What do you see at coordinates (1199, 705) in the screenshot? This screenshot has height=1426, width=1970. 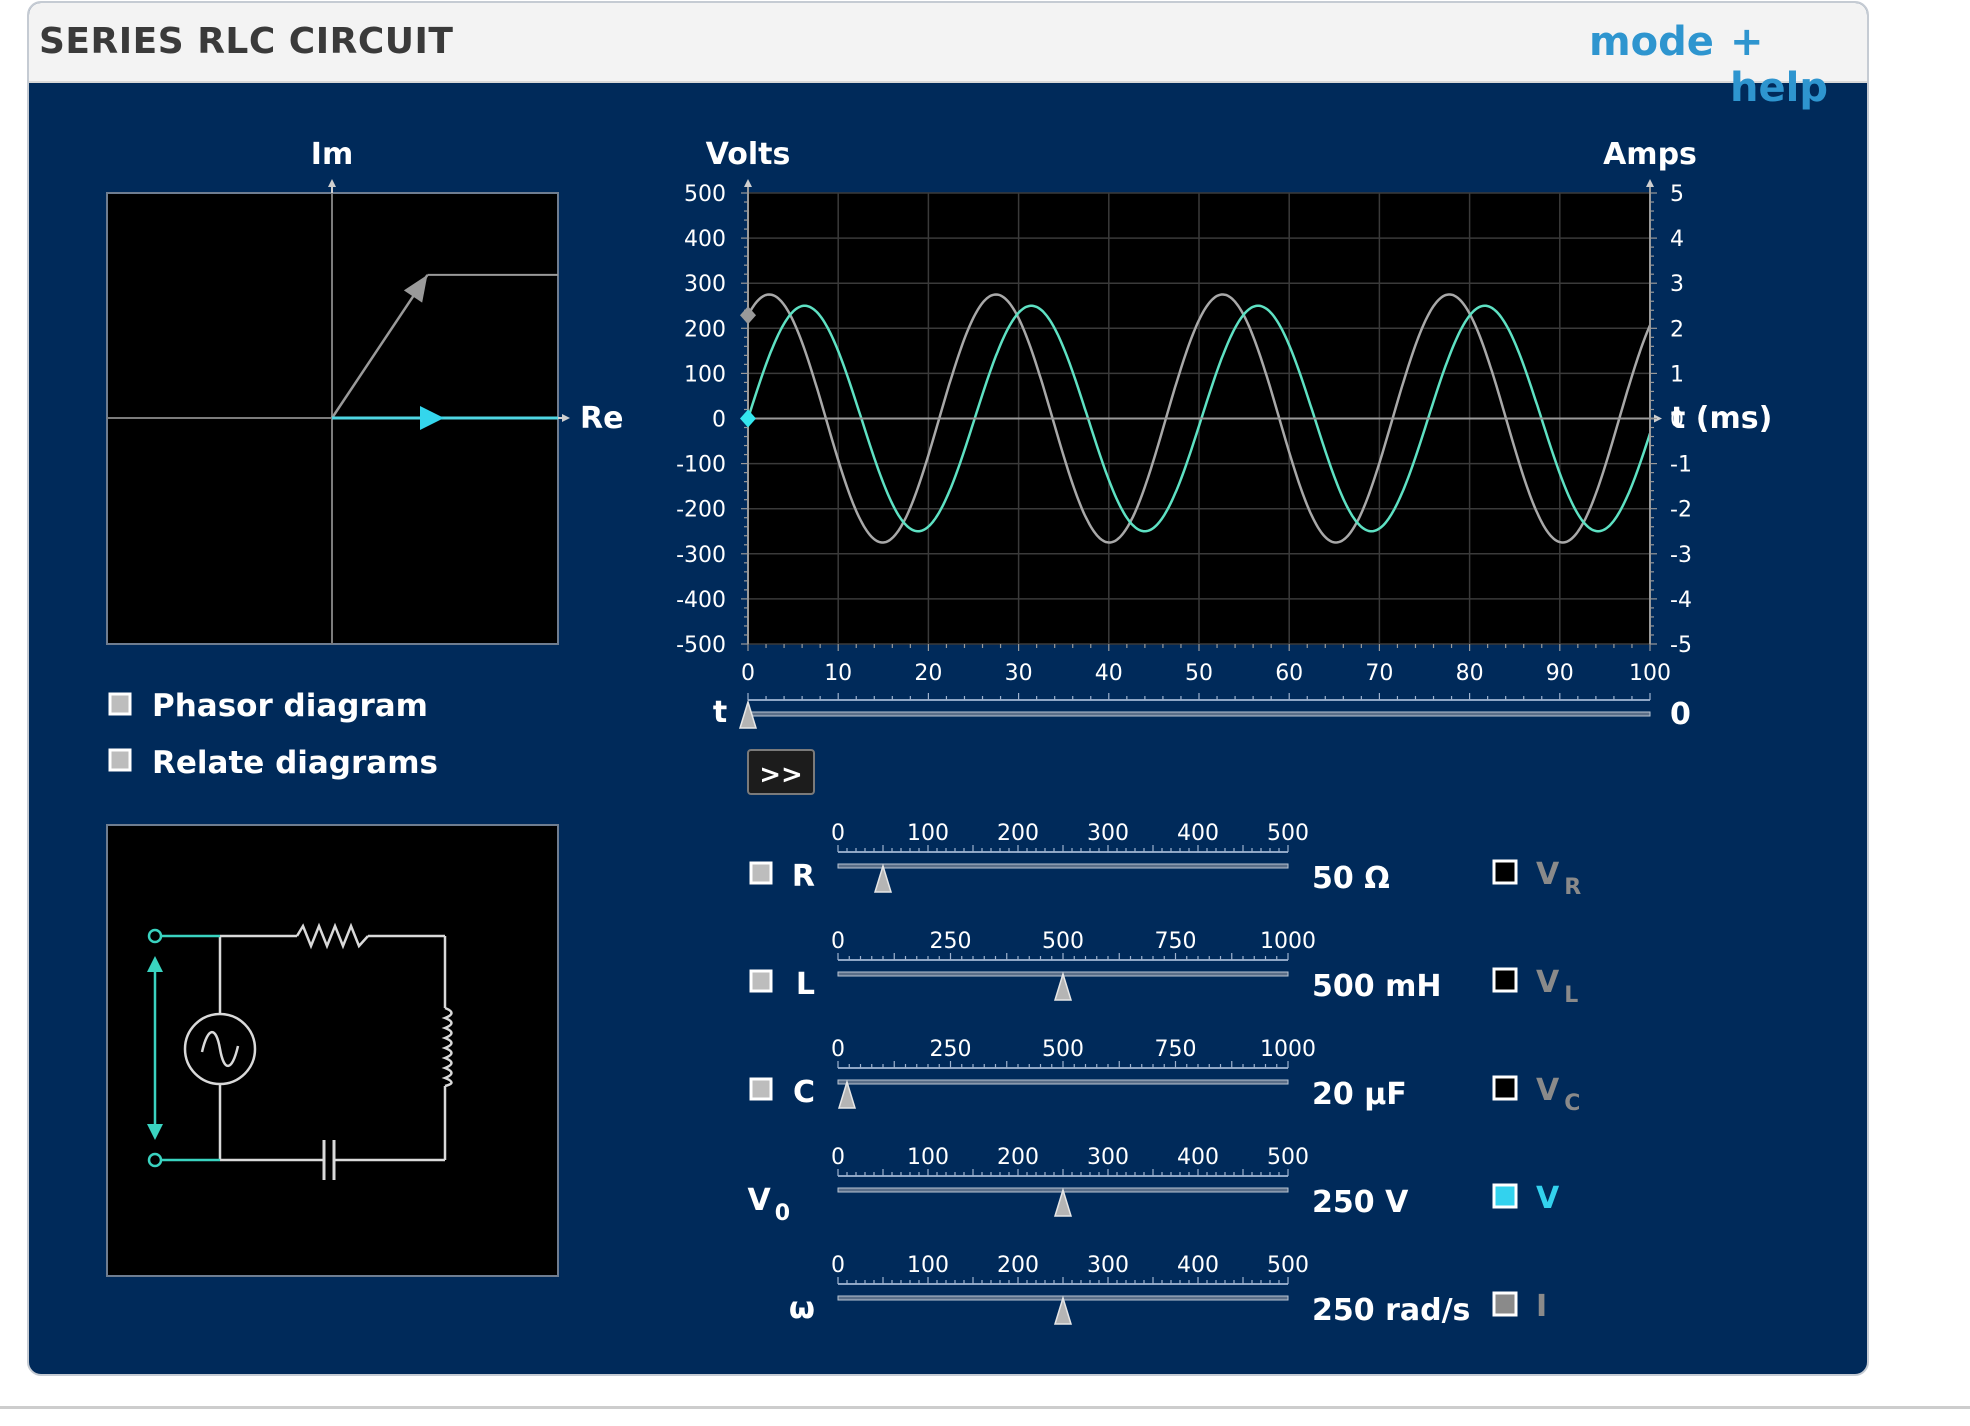 I see `time-slider-track` at bounding box center [1199, 705].